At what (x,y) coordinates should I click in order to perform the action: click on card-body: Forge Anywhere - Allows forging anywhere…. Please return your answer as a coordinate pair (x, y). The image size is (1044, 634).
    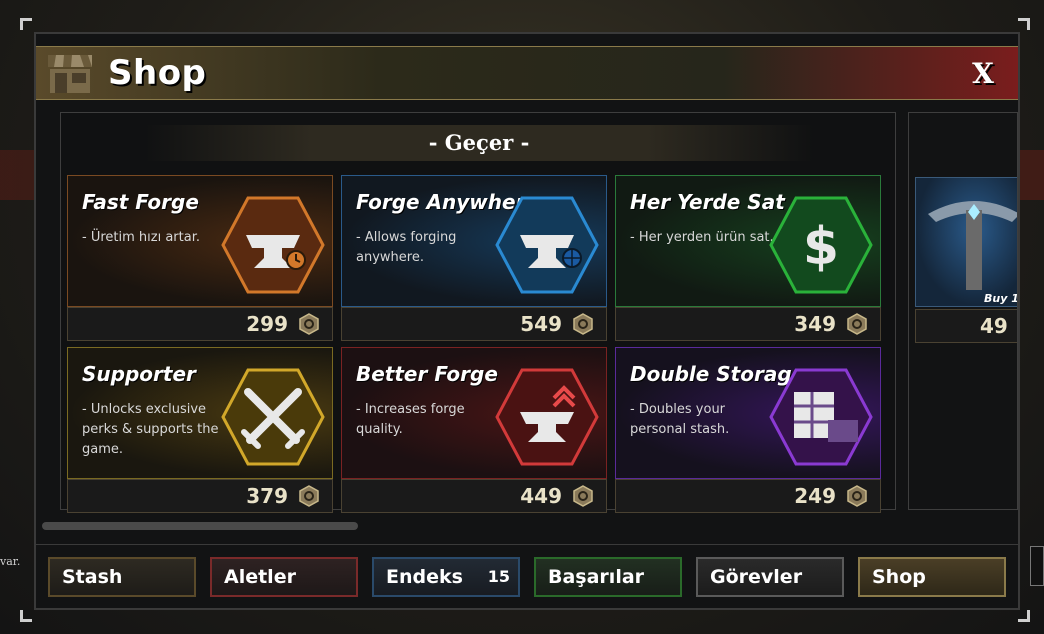
    Looking at the image, I should click on (474, 241).